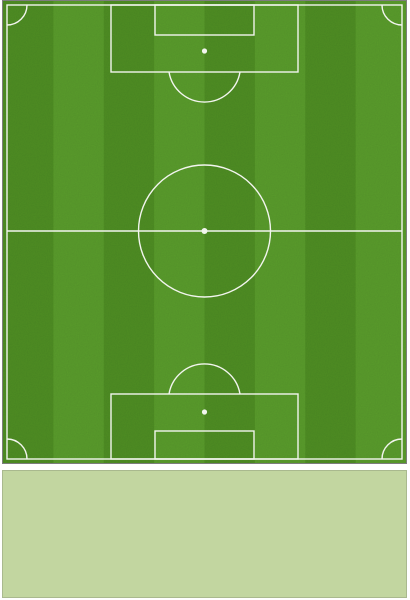  I want to click on bottom-penalty-spot, so click(204, 412).